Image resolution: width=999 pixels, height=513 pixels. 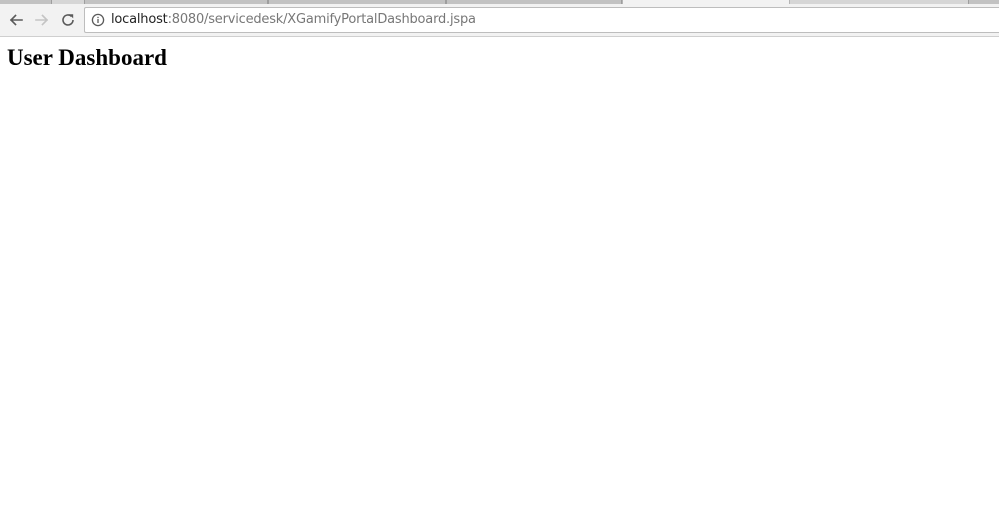 What do you see at coordinates (139, 19) in the screenshot?
I see `url-host: localhost` at bounding box center [139, 19].